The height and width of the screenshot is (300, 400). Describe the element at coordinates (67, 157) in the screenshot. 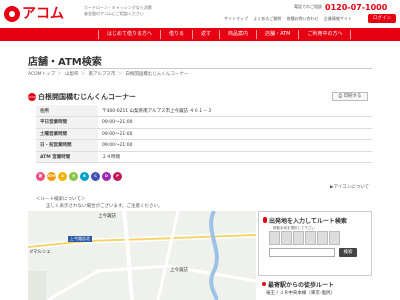

I see `atm-hours-label: ATM 営業時間` at that location.